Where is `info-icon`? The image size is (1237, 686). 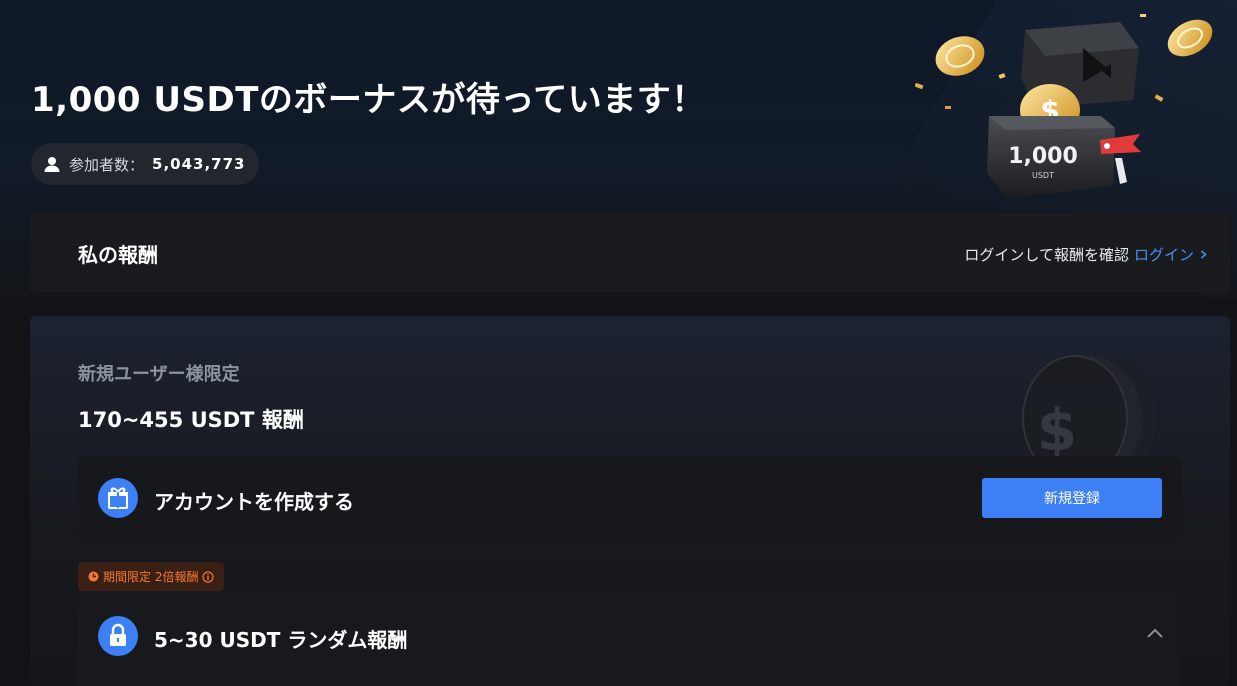 info-icon is located at coordinates (208, 576).